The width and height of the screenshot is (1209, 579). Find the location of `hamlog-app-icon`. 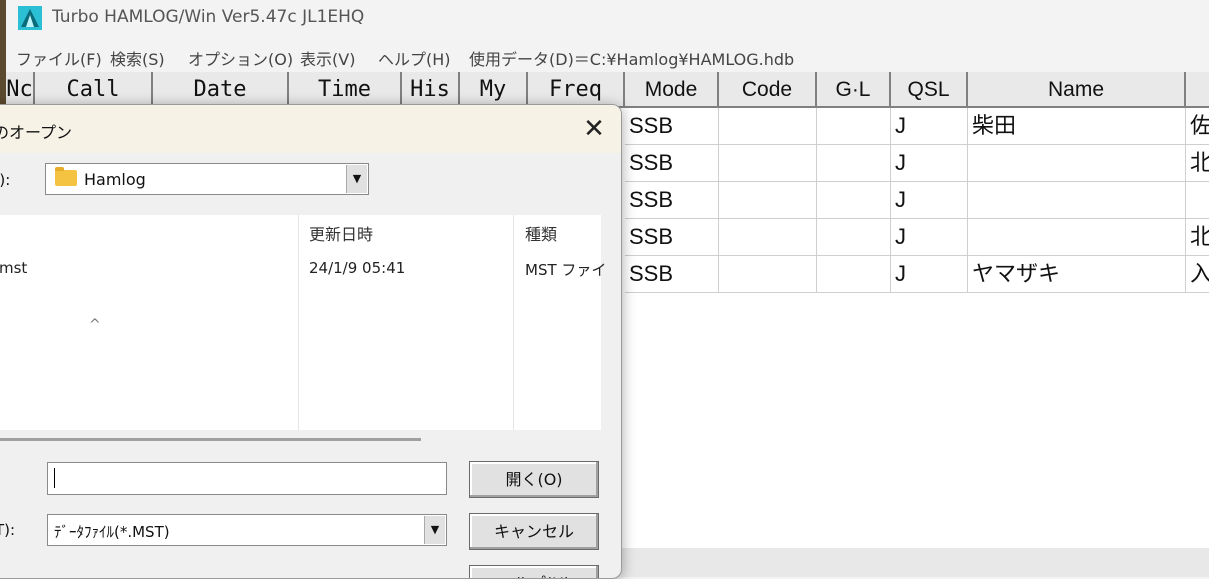

hamlog-app-icon is located at coordinates (30, 18).